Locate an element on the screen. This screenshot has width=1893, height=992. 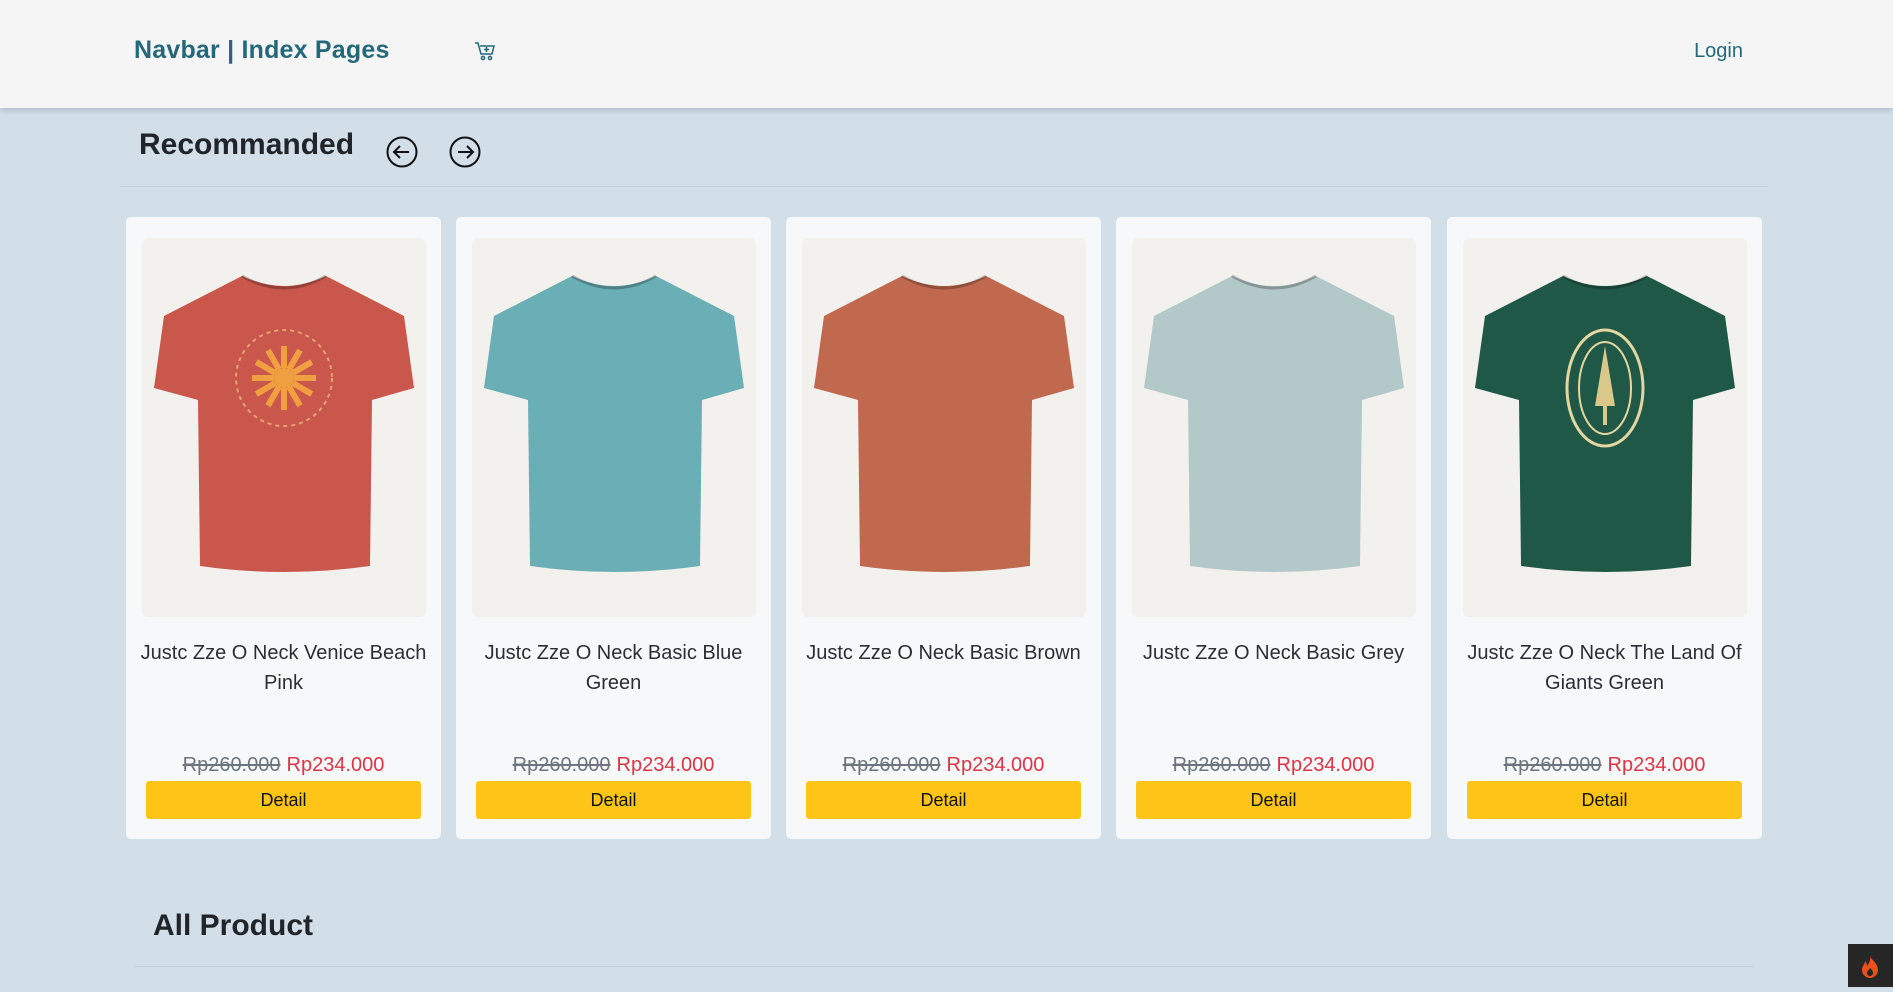
product-name: Justc Zze O Neck Basic Blue Green is located at coordinates (613, 668).